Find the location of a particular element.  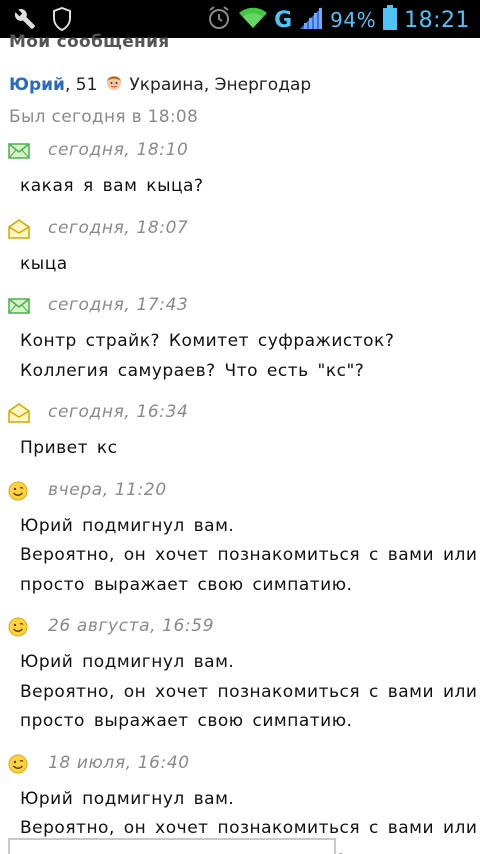

message-date: сегодня, 17:43 is located at coordinates (118, 305).